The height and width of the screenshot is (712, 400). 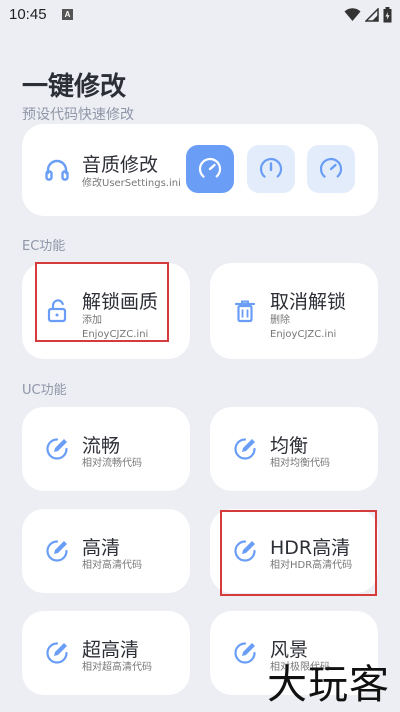 I want to click on status-bar: 10:45 A, so click(x=200, y=15).